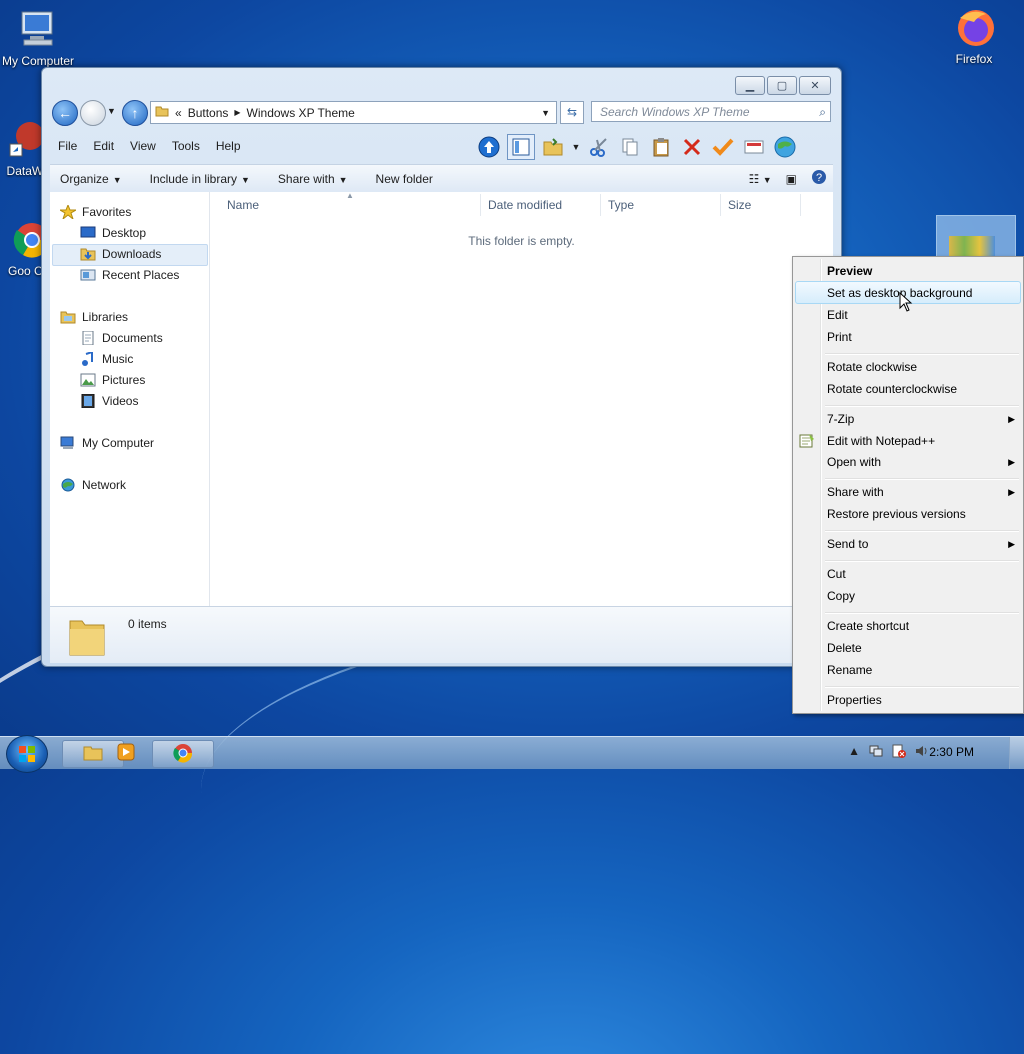 The image size is (1024, 1054). I want to click on nav-music: Music, so click(107, 358).